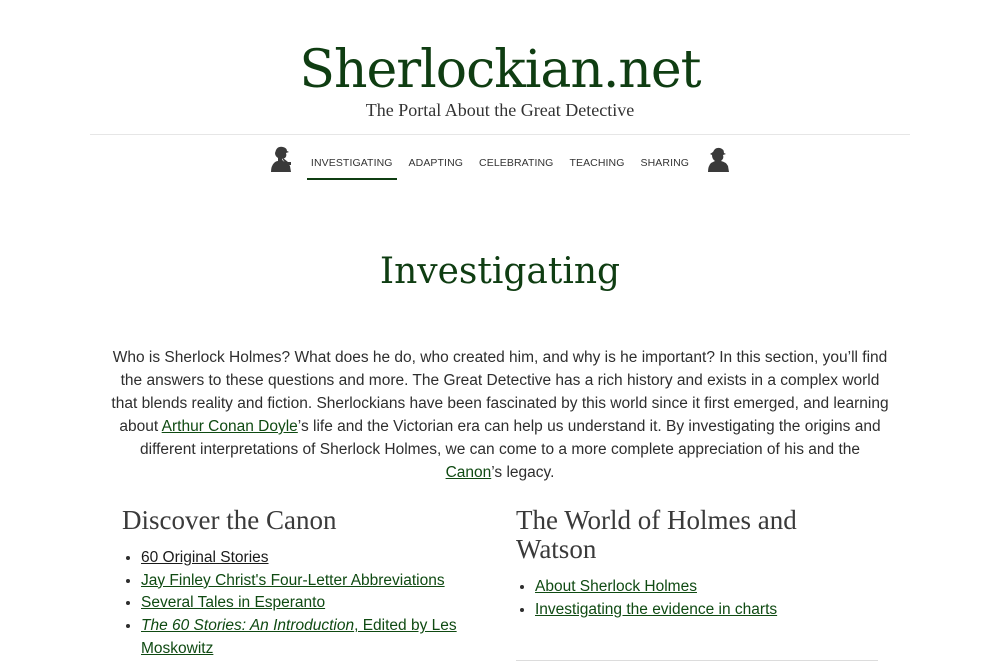  I want to click on list-item: 60 Original Stories, so click(311, 558).